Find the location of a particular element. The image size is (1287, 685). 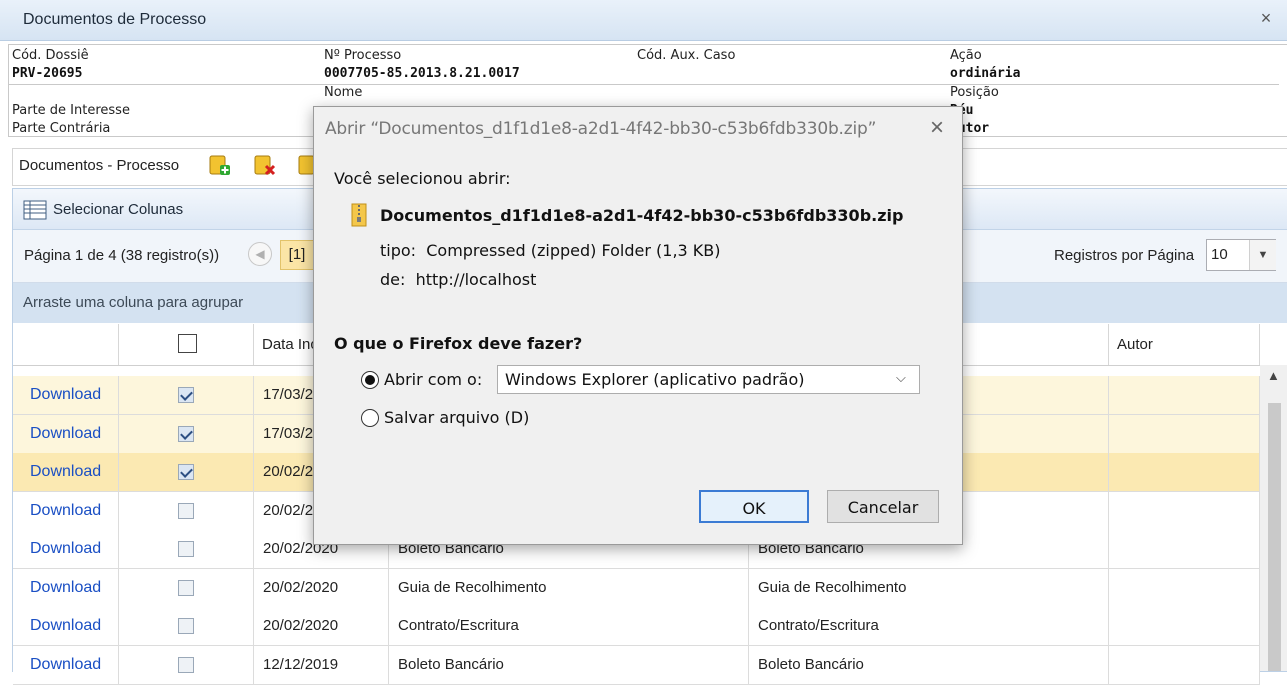

save-file-label: Salvar arquivo (D) is located at coordinates (456, 417).